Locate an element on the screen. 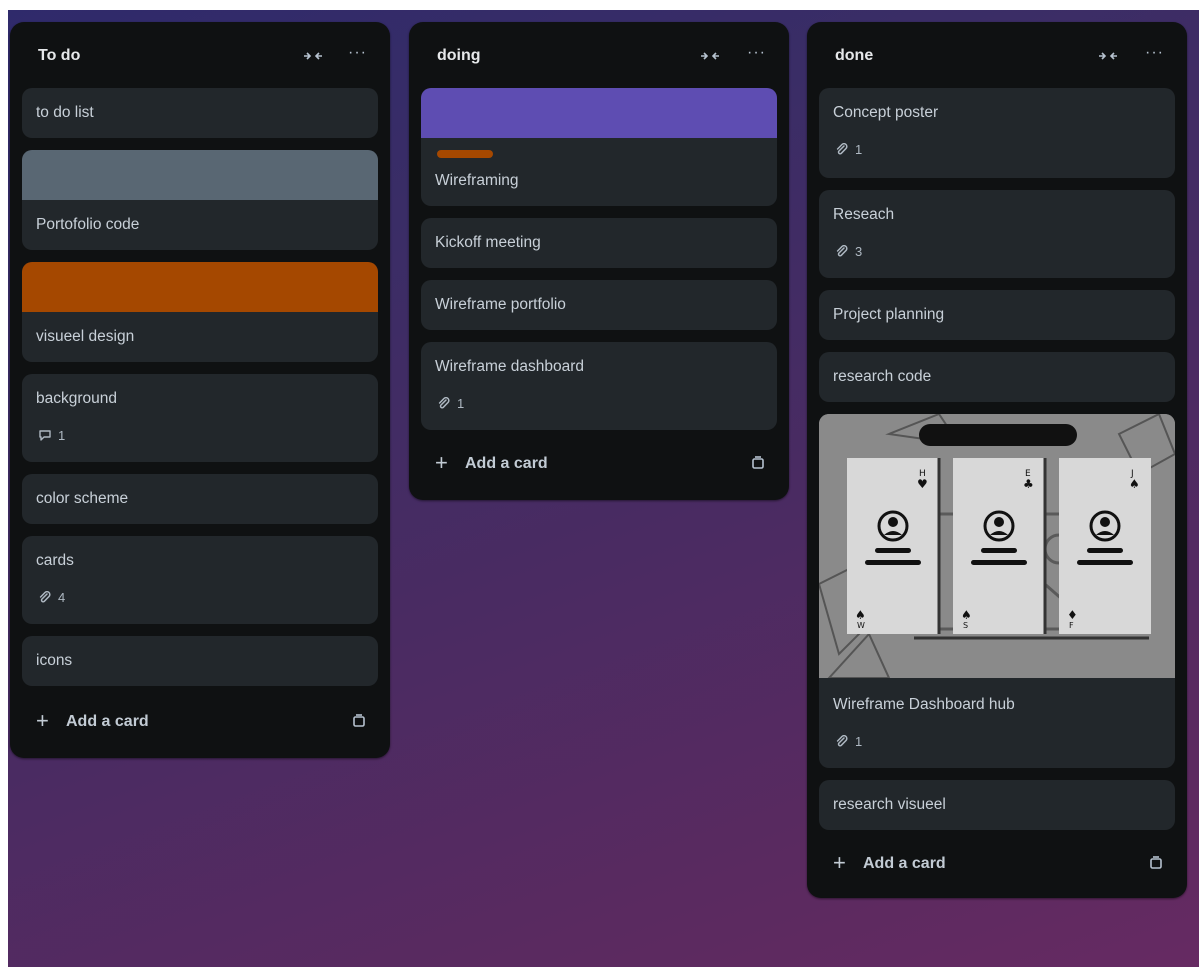 This screenshot has width=1199, height=967. attachment-badge: 4 is located at coordinates (51, 597).